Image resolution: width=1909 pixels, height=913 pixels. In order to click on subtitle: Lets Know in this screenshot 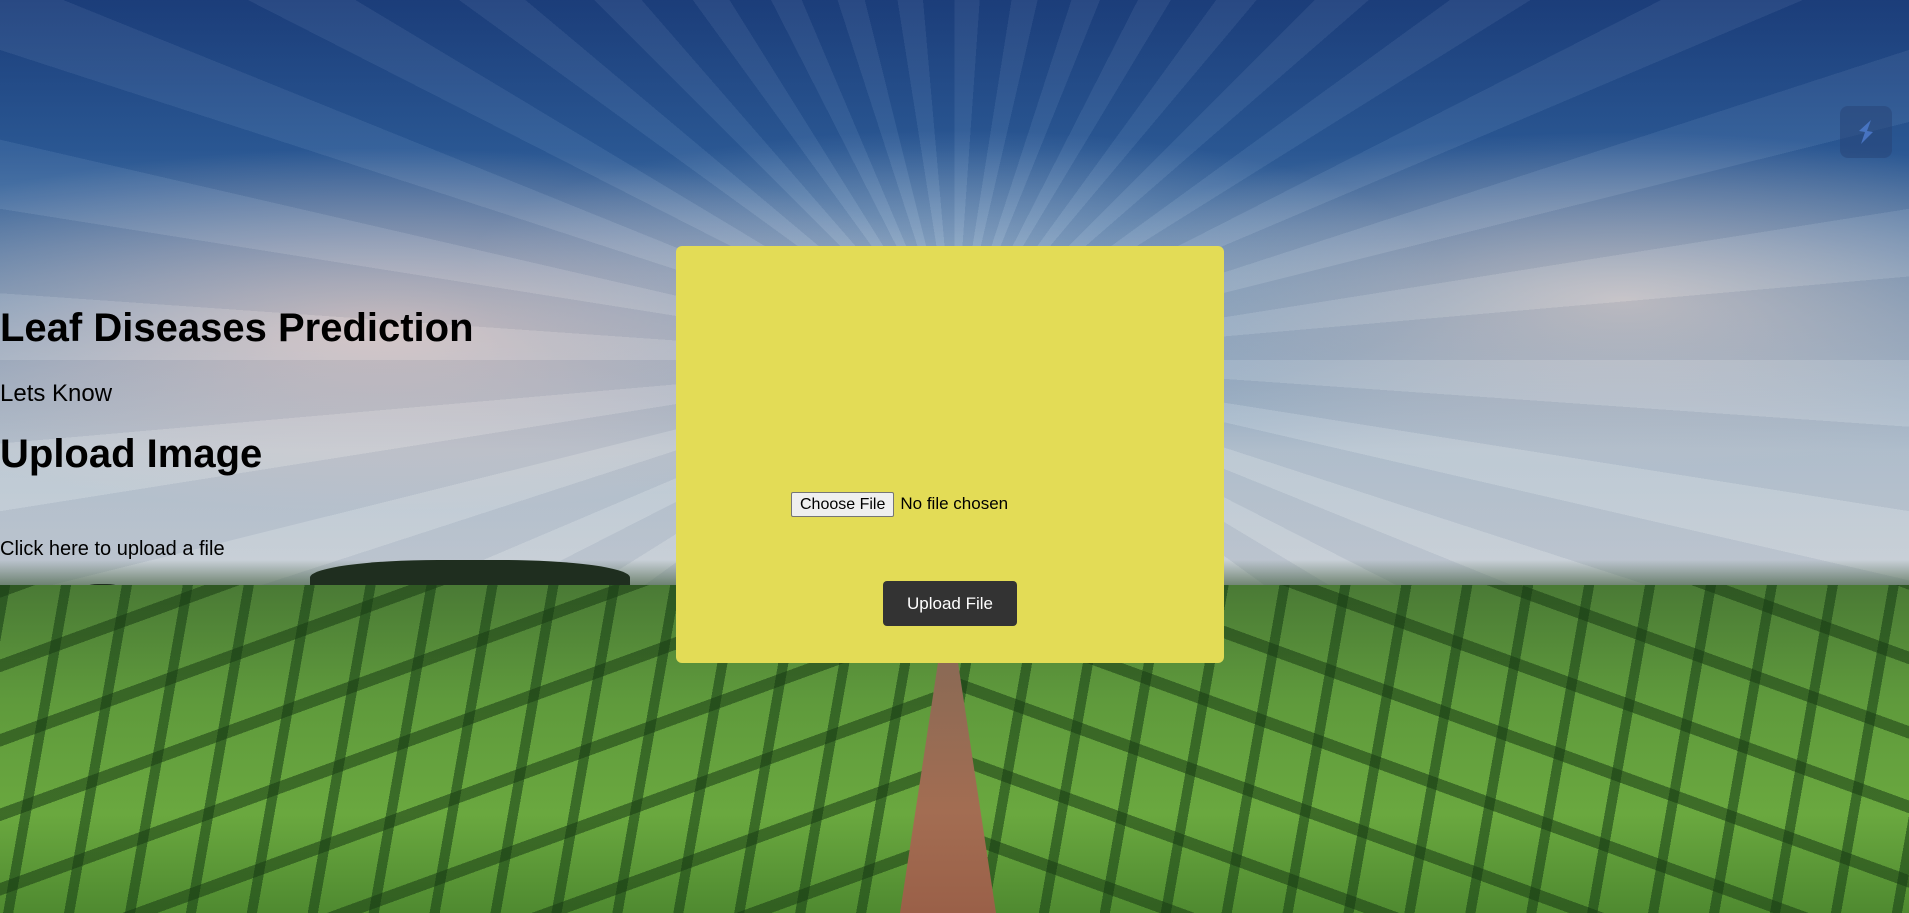, I will do `click(56, 393)`.